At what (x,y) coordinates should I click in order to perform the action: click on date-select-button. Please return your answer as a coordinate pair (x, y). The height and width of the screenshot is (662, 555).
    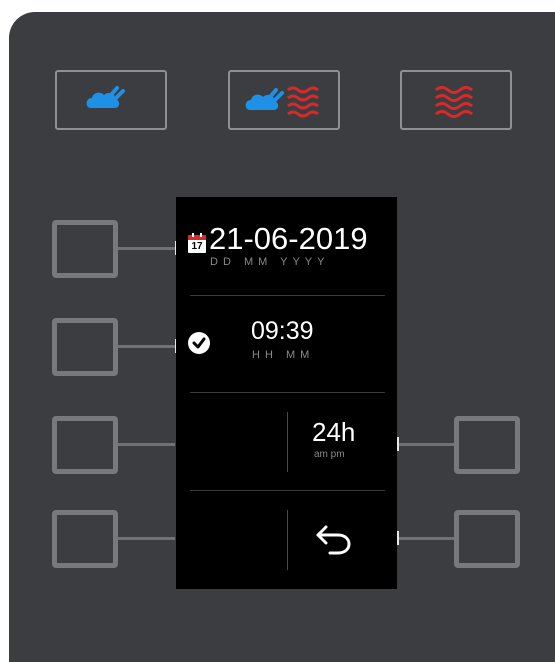
    Looking at the image, I should click on (85, 249).